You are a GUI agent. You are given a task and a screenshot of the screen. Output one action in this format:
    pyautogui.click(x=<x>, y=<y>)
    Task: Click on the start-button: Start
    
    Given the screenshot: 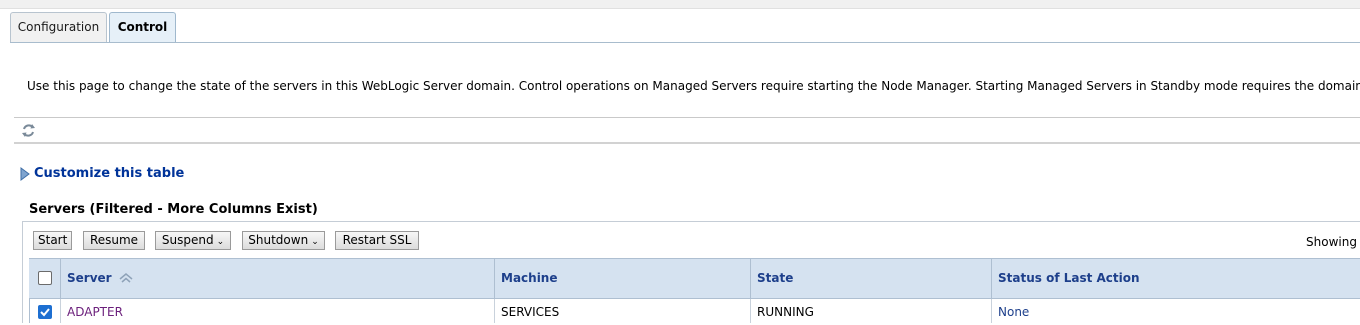 What is the action you would take?
    pyautogui.click(x=52, y=240)
    